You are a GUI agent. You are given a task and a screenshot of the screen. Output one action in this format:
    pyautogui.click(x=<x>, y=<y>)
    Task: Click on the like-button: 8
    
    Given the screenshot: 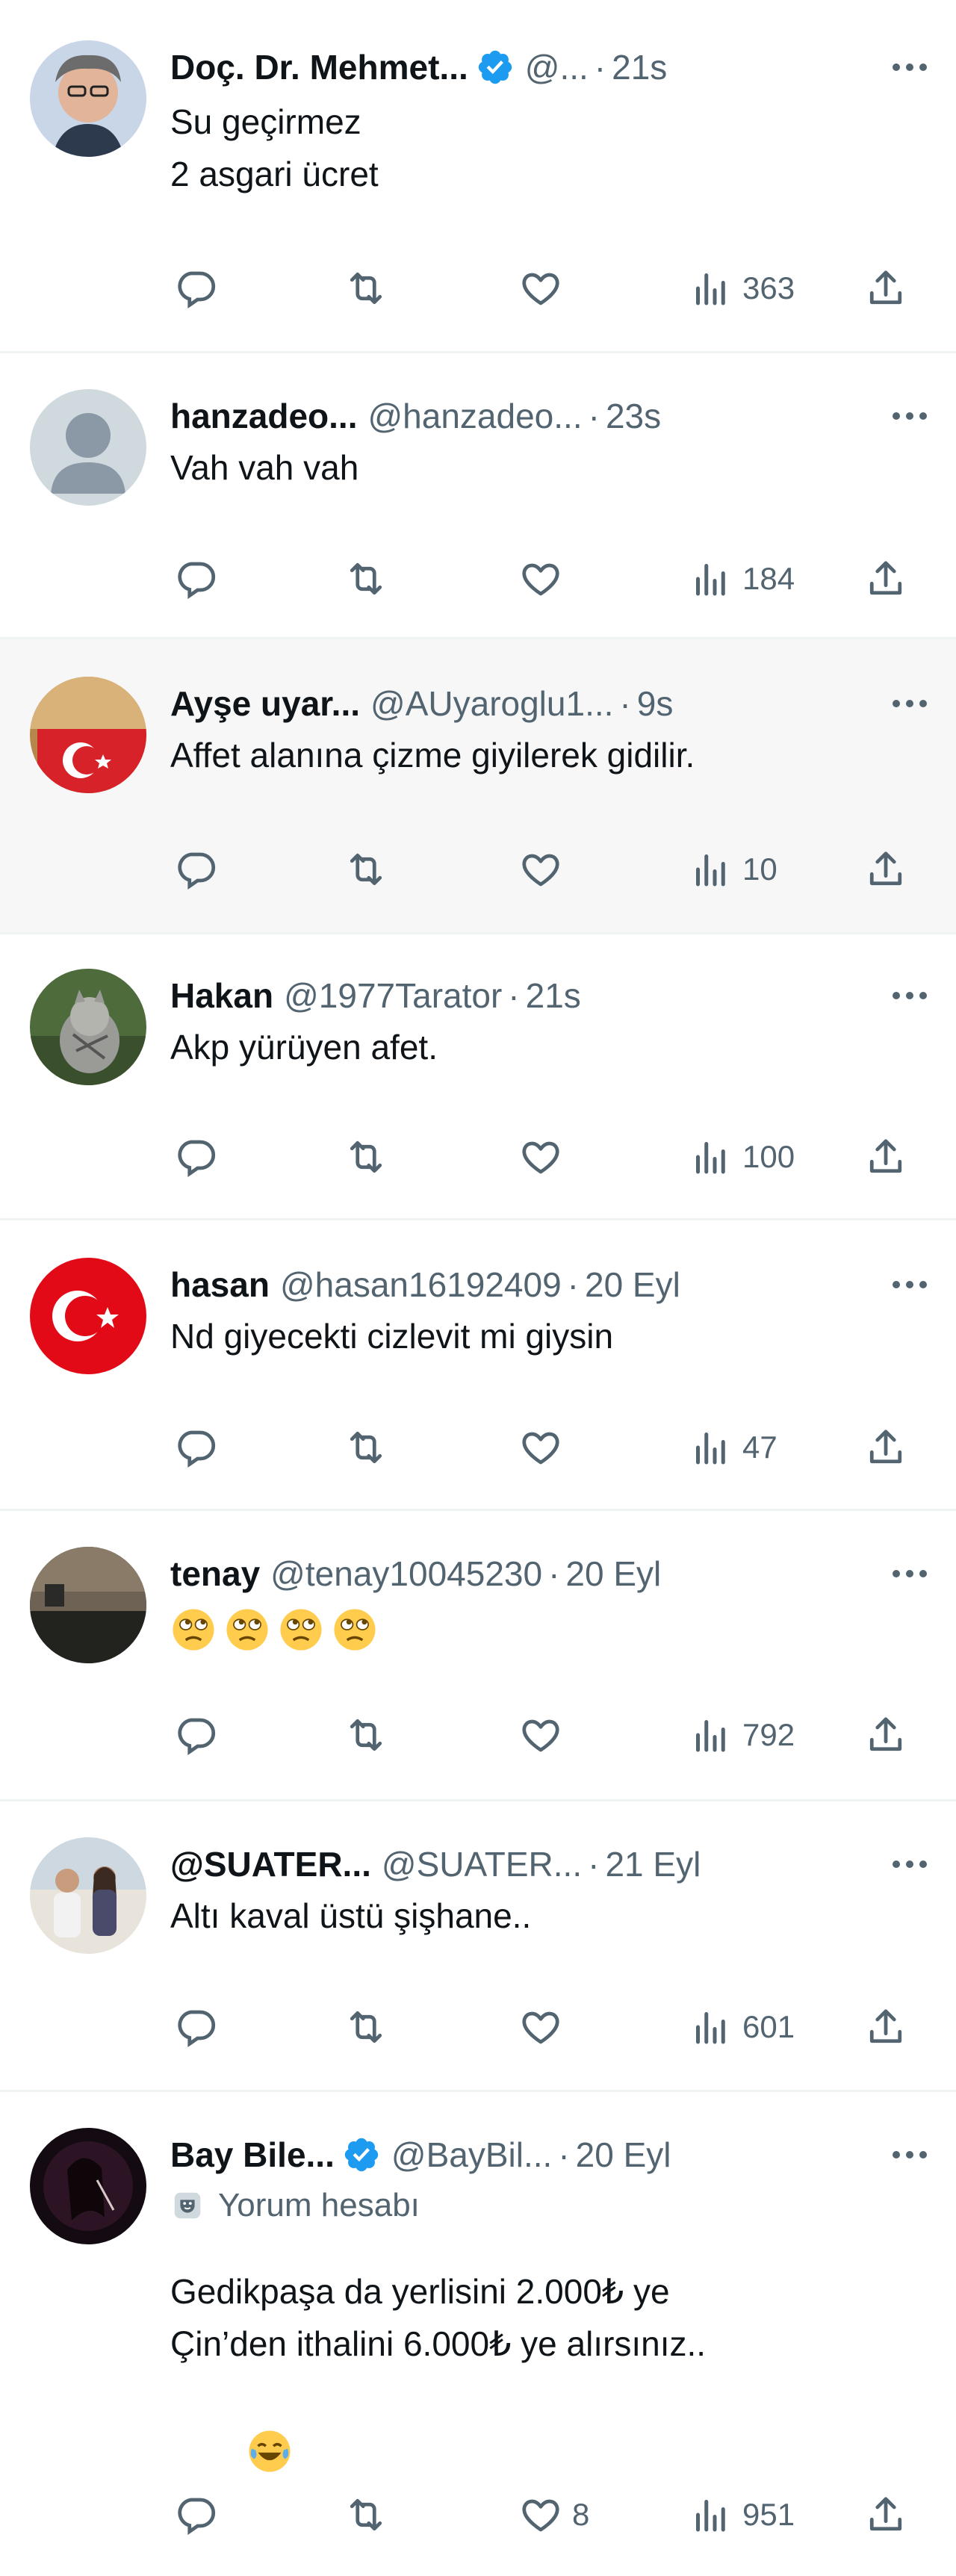 What is the action you would take?
    pyautogui.click(x=553, y=2515)
    